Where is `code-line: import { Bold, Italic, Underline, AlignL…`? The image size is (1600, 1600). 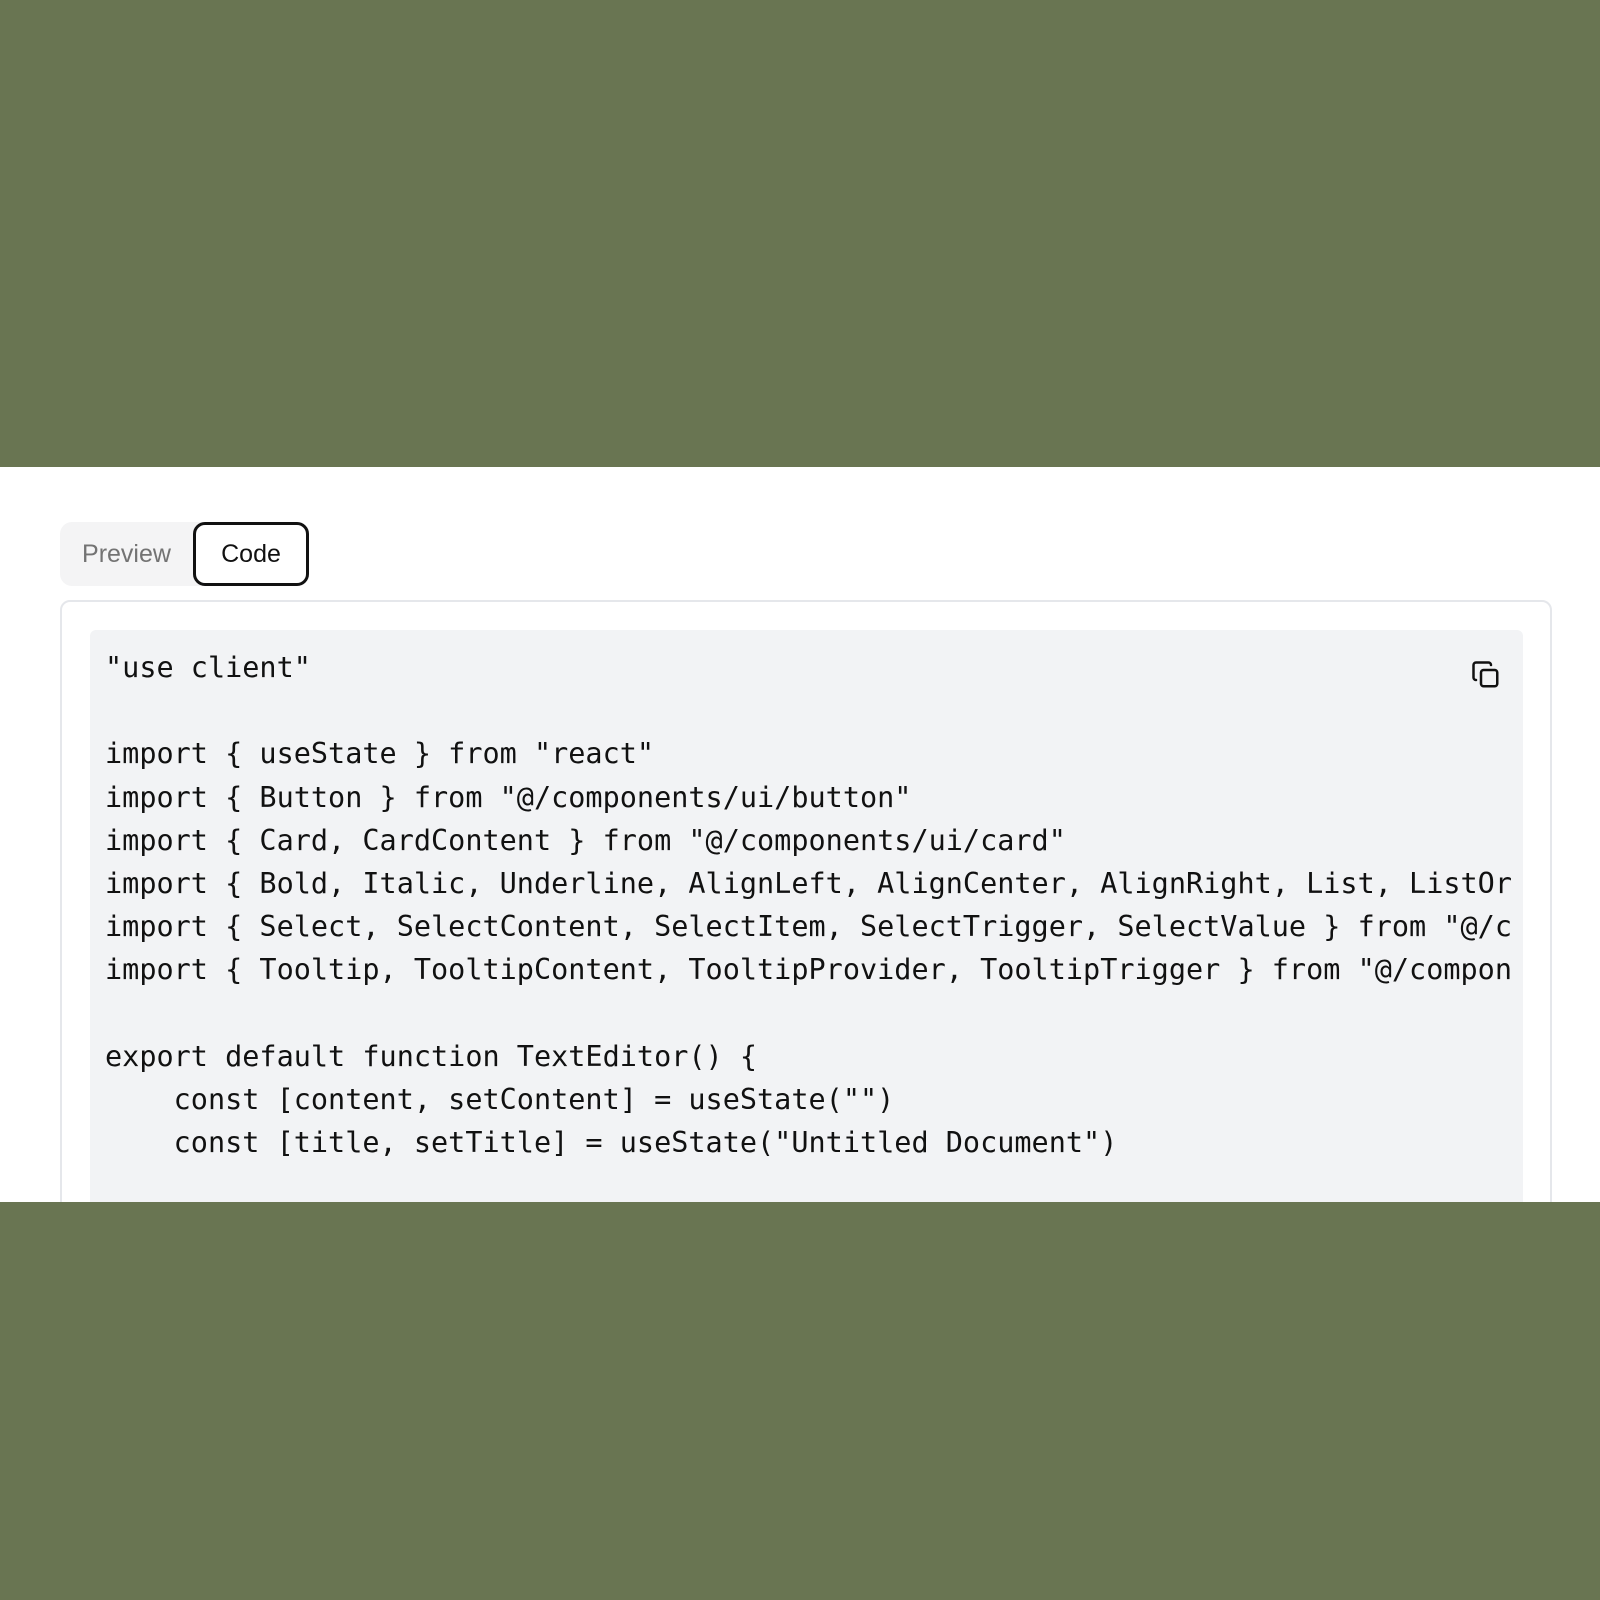
code-line: import { Bold, Italic, Underline, AlignL… is located at coordinates (808, 883).